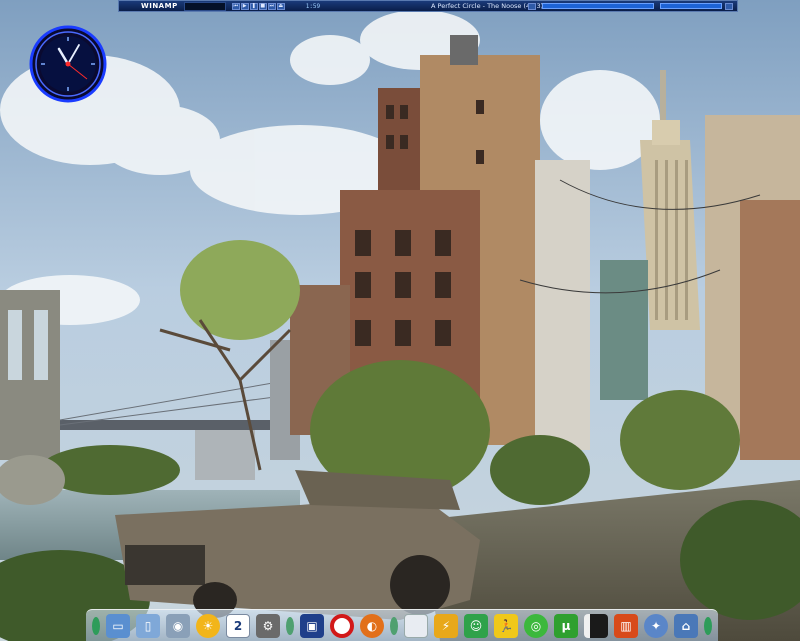 The height and width of the screenshot is (641, 800). What do you see at coordinates (532, 6) in the screenshot?
I see `menu-button` at bounding box center [532, 6].